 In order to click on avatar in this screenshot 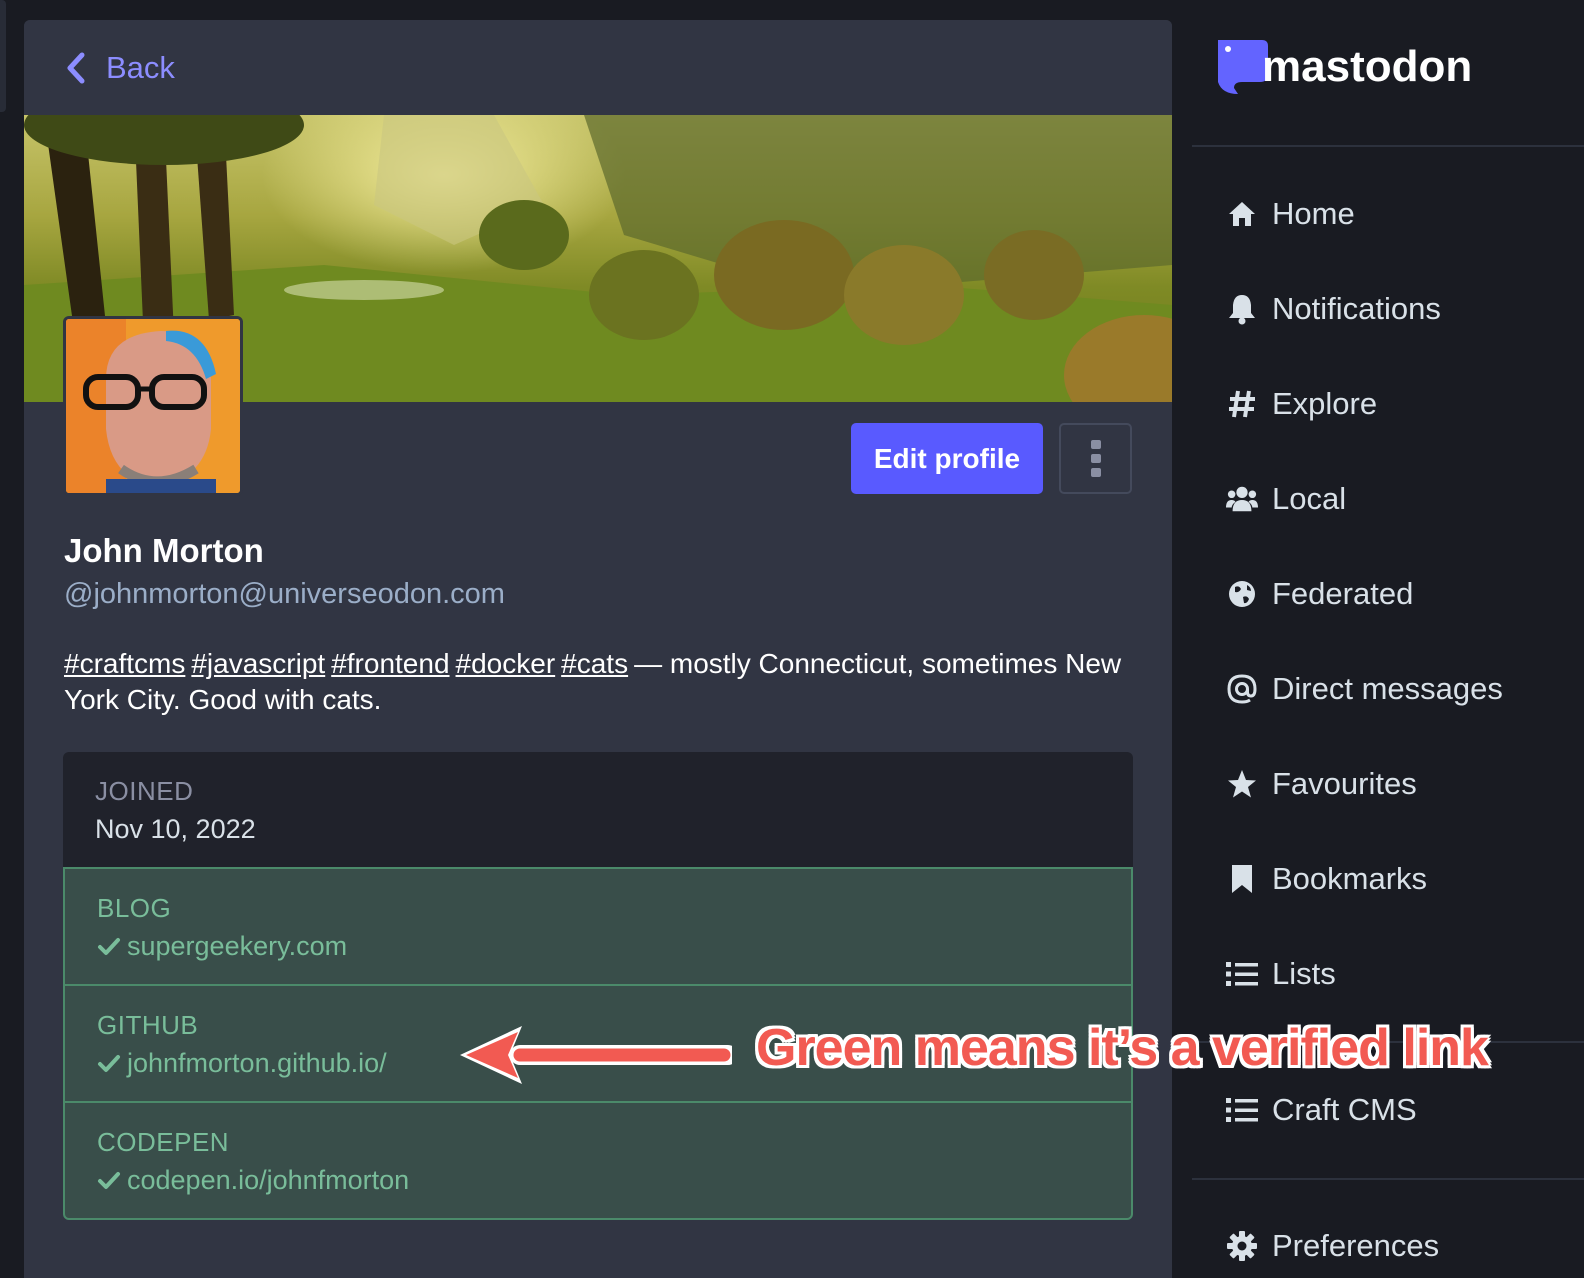, I will do `click(153, 406)`.